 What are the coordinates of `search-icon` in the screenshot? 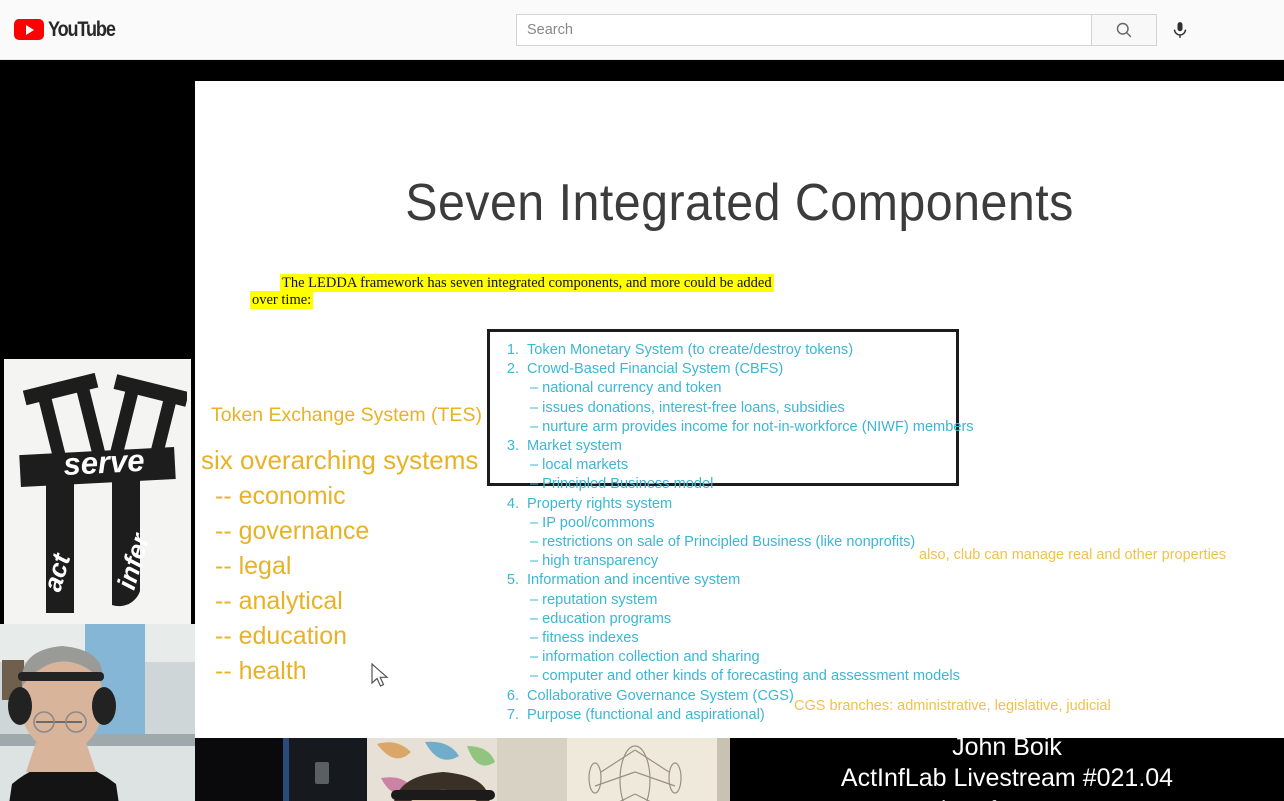 It's located at (1124, 30).